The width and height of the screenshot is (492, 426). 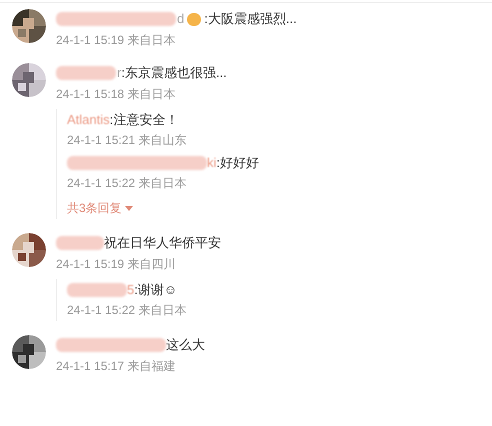 I want to click on user-name: 5, so click(x=130, y=290).